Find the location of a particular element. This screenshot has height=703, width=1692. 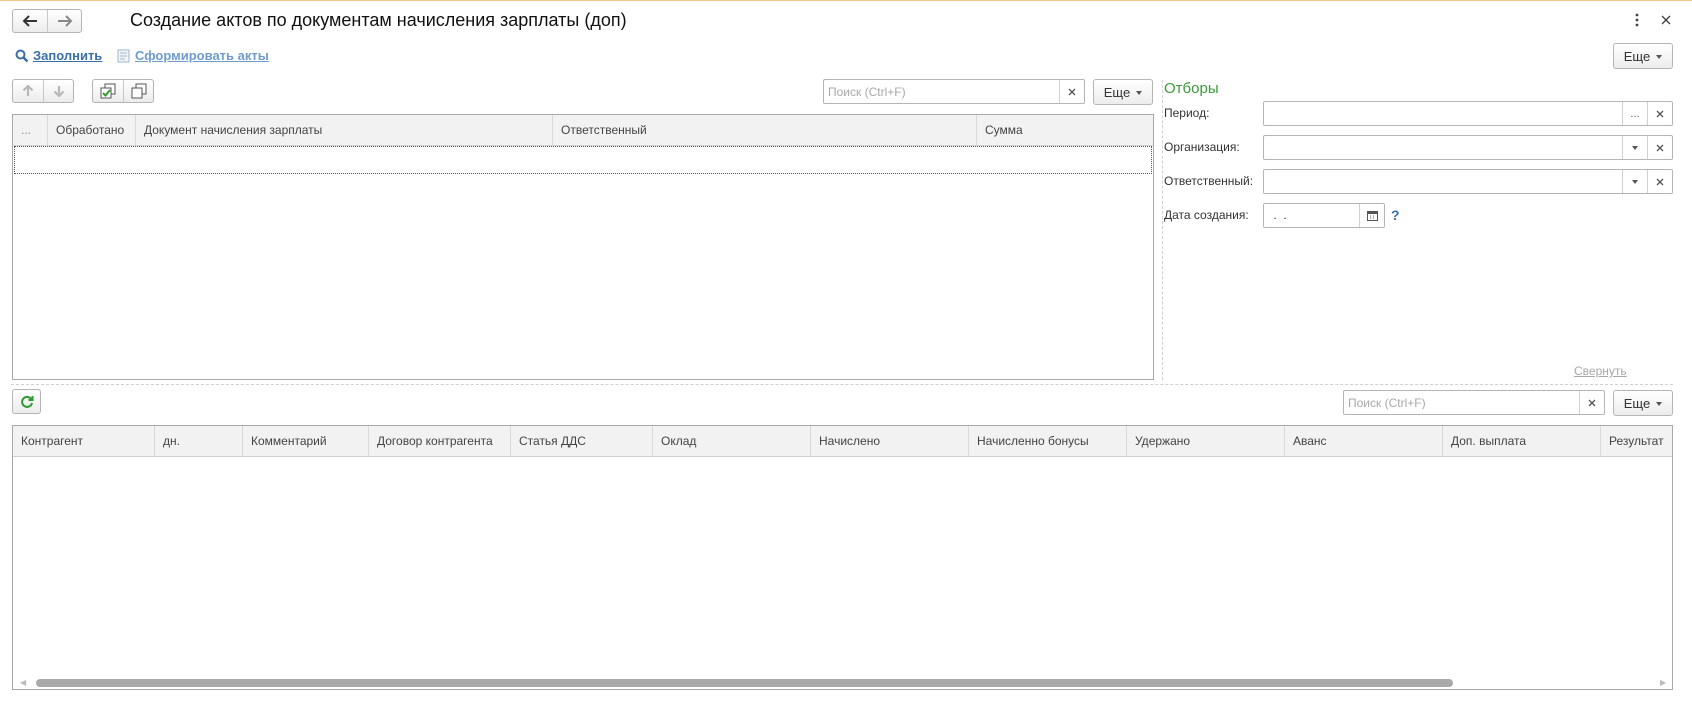

nav-button-group is located at coordinates (47, 21).